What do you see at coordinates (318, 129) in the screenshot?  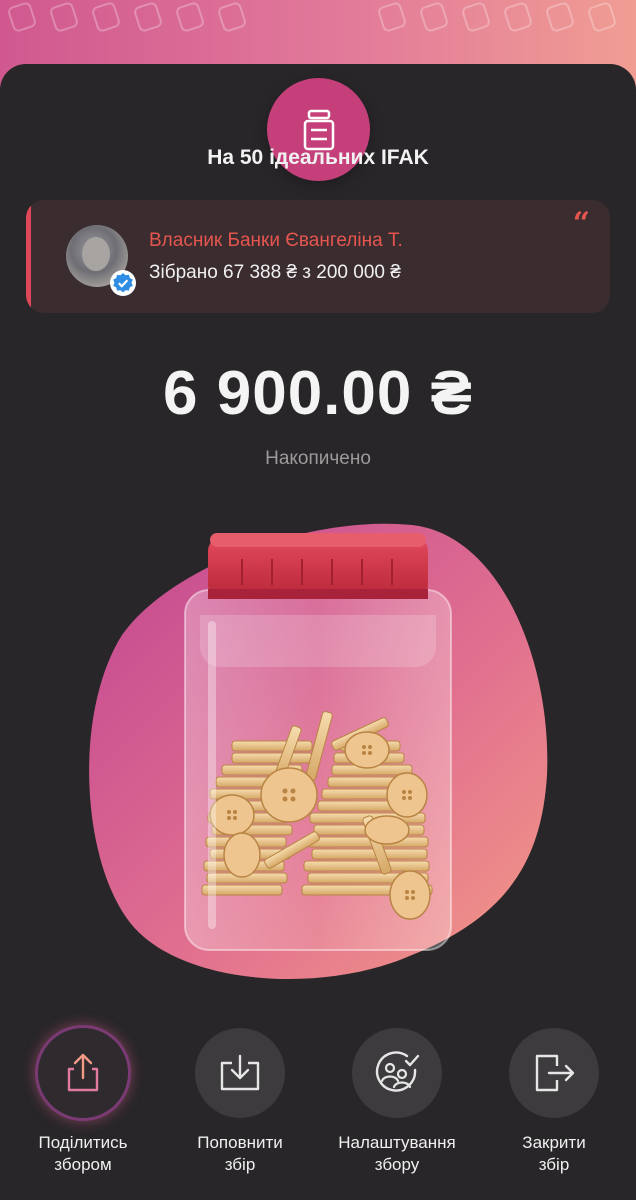 I see `jar-icon` at bounding box center [318, 129].